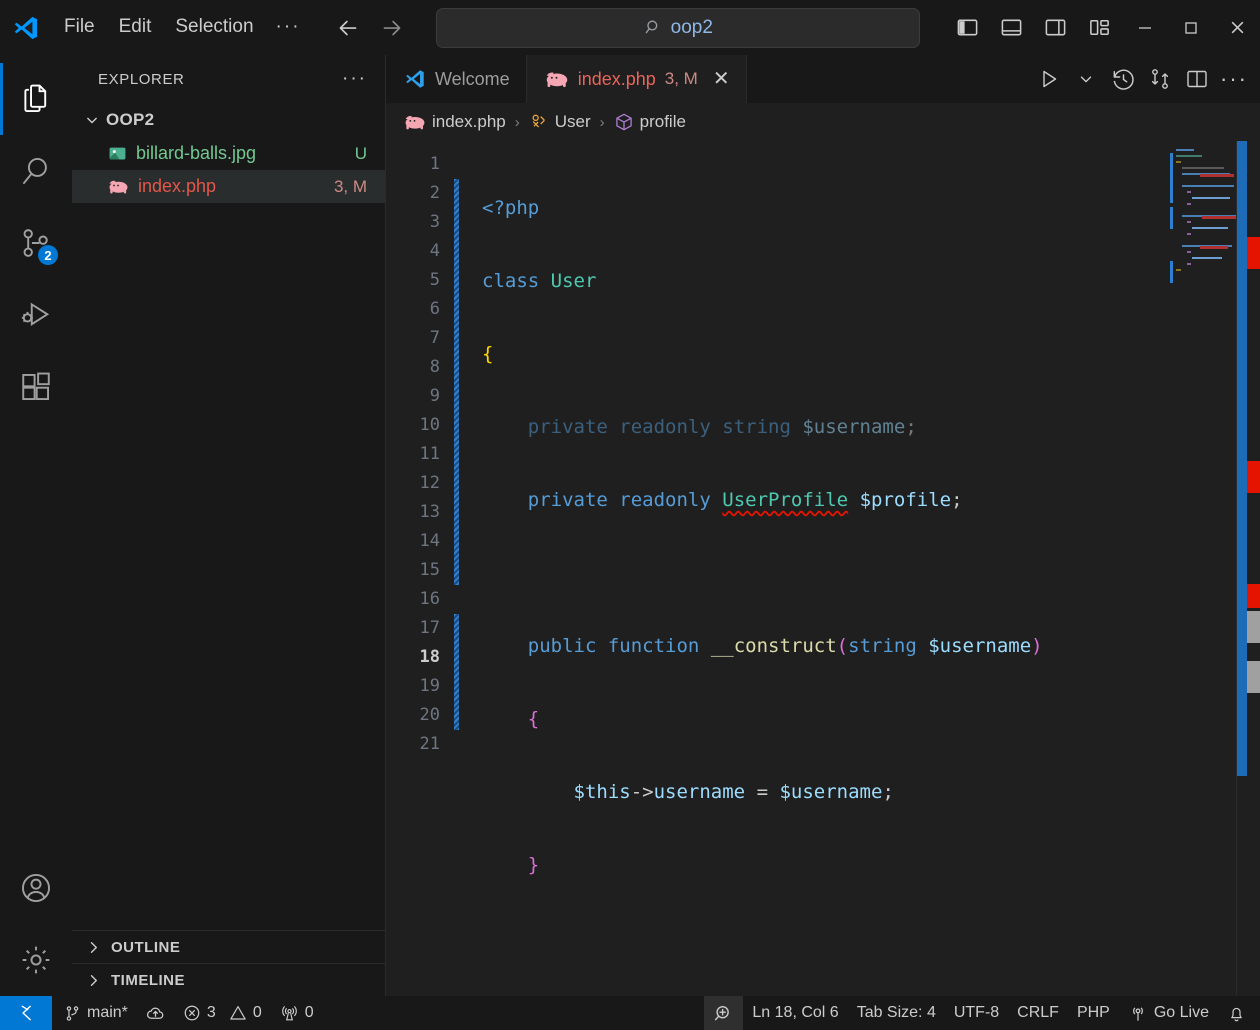 The image size is (1260, 1030). Describe the element at coordinates (455, 122) in the screenshot. I see `breadcrumb-item-file: index.php` at that location.